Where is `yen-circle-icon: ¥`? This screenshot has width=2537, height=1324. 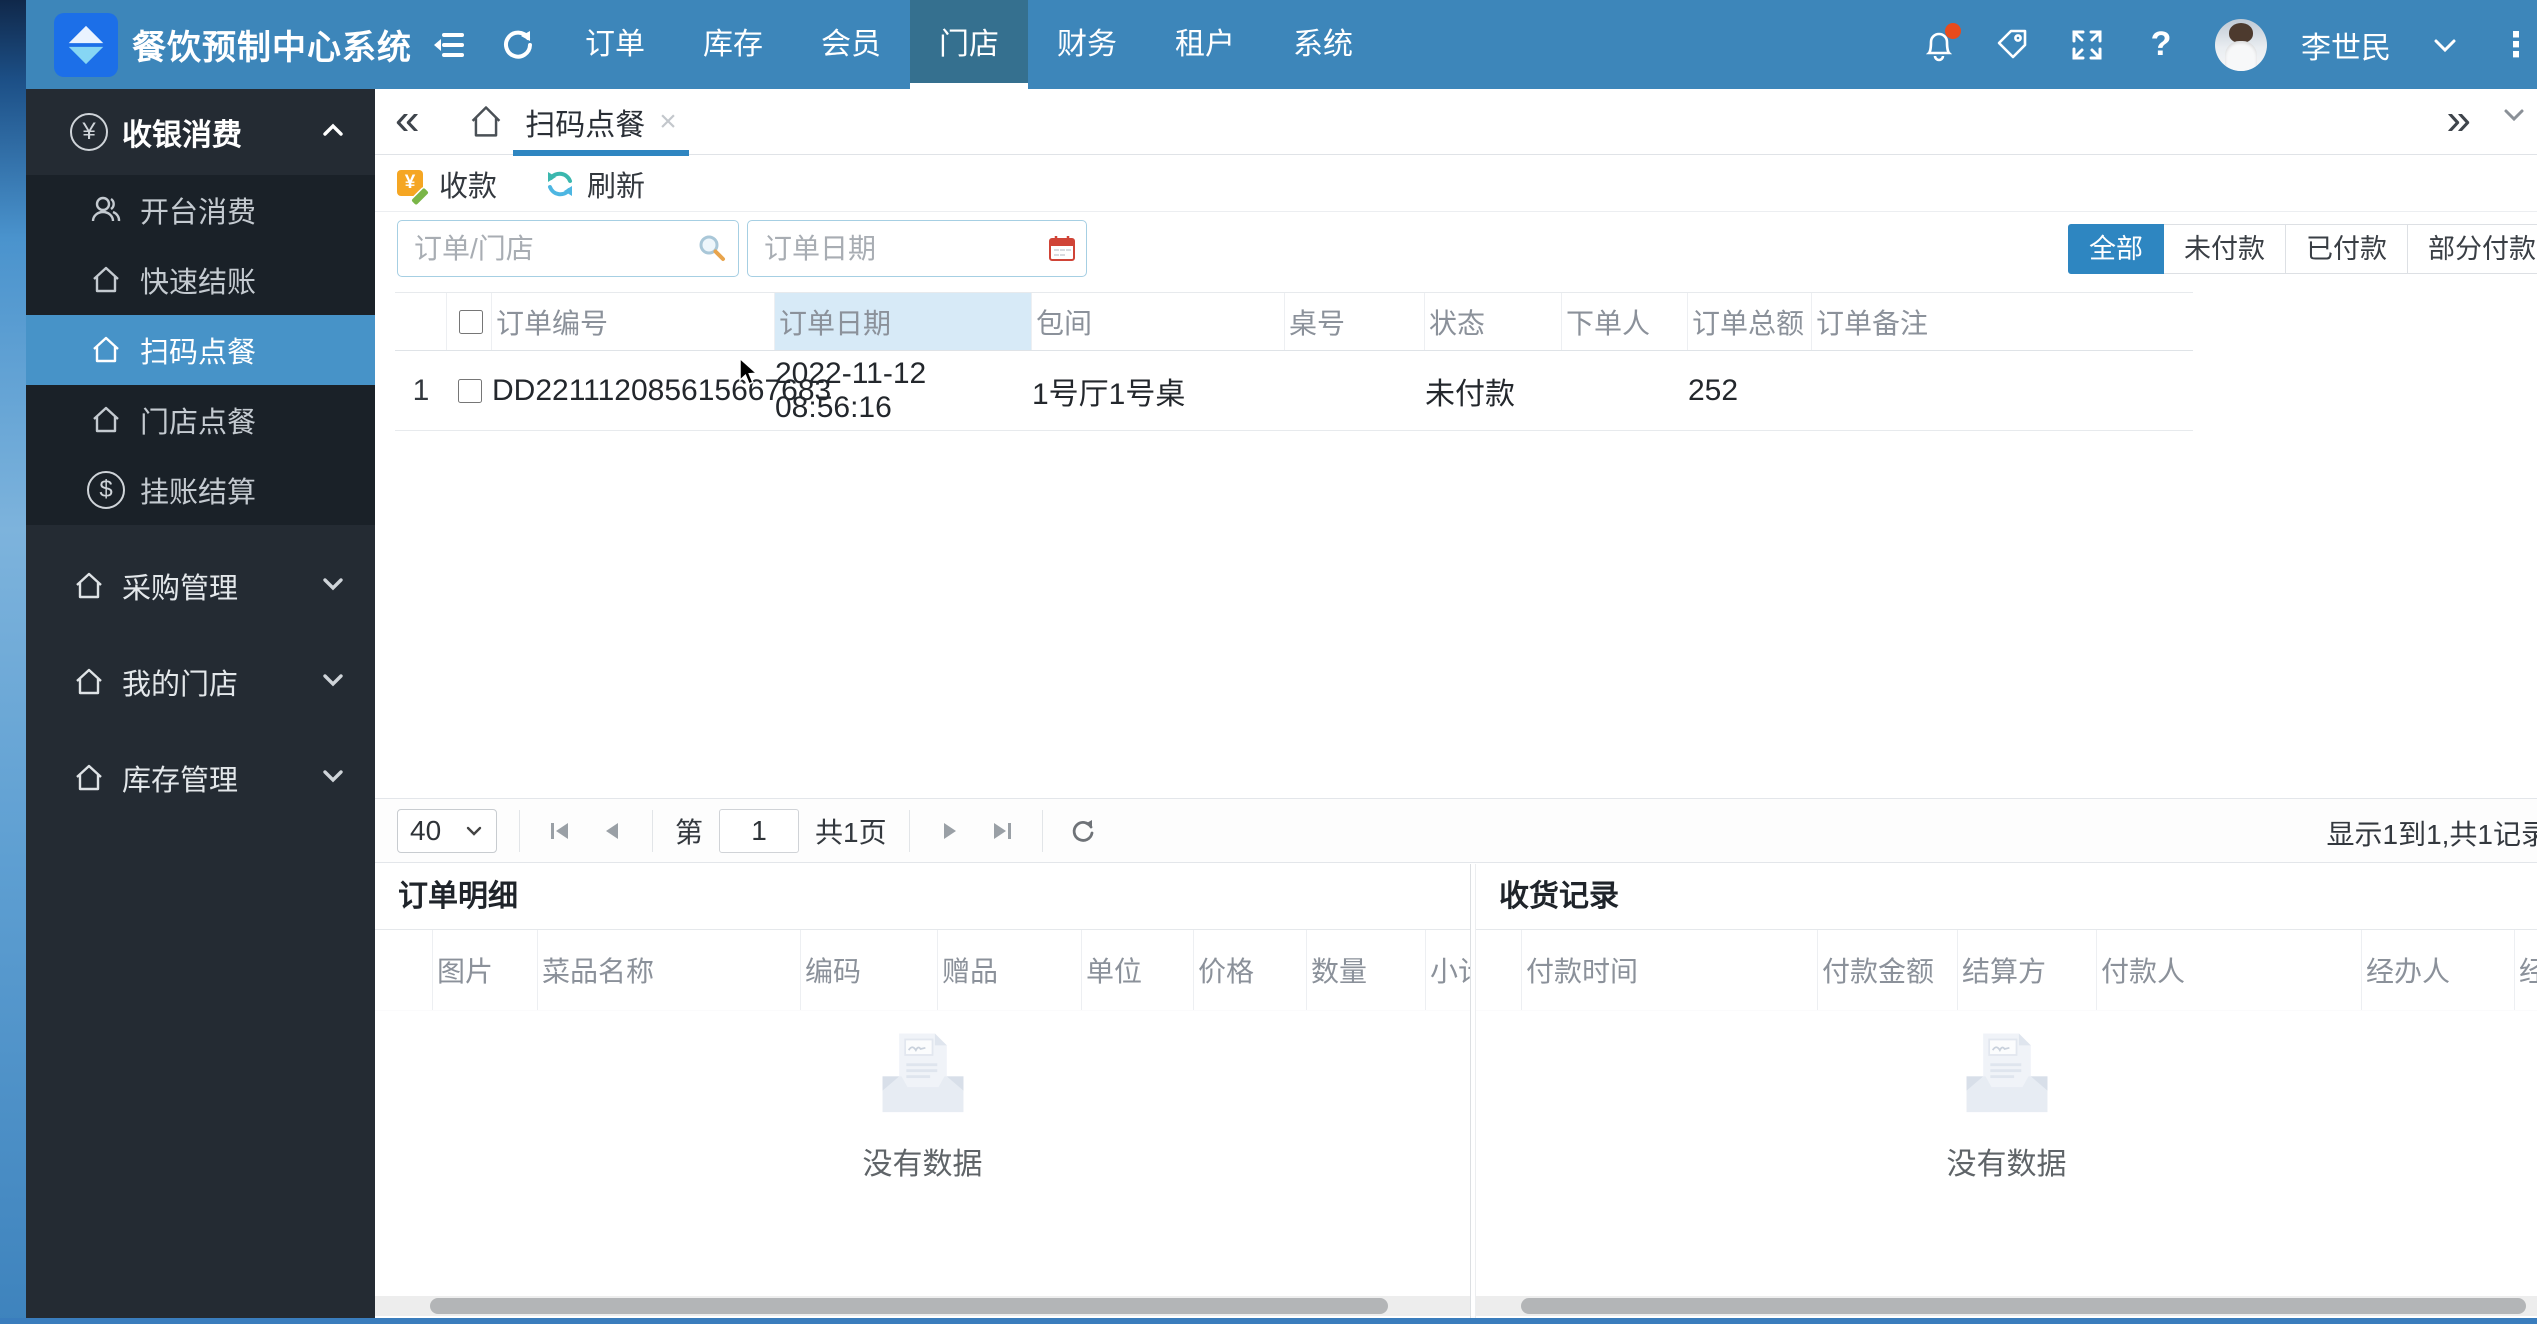
yen-circle-icon: ¥ is located at coordinates (89, 132).